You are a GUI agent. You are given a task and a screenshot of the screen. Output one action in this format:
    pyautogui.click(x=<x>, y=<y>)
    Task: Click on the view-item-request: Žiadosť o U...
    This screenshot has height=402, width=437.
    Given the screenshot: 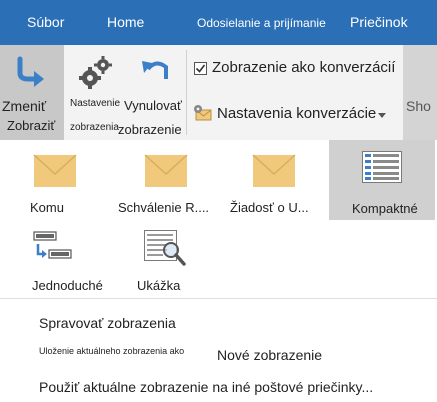 What is the action you would take?
    pyautogui.click(x=272, y=183)
    